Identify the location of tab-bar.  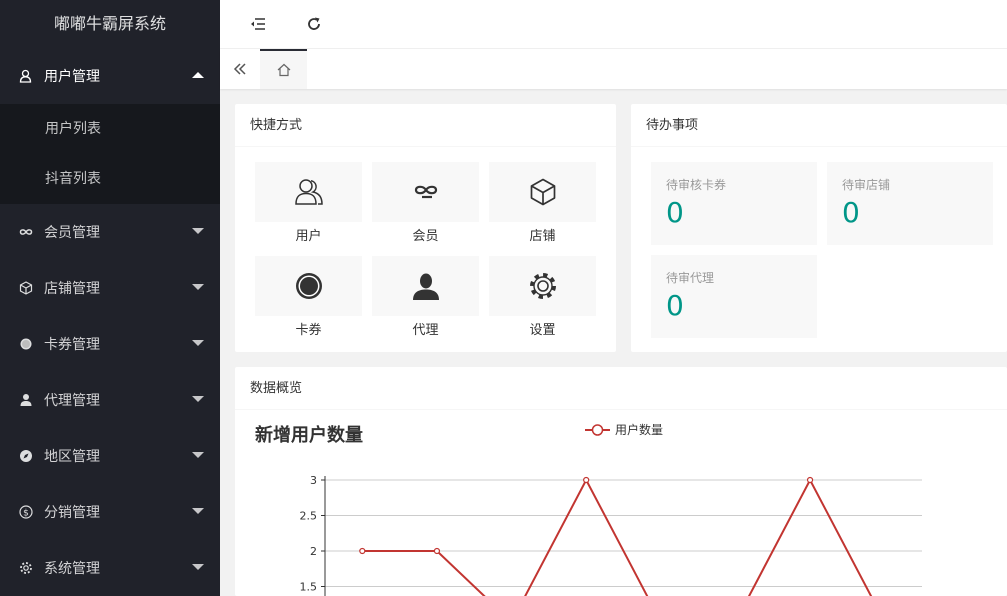
(613, 69).